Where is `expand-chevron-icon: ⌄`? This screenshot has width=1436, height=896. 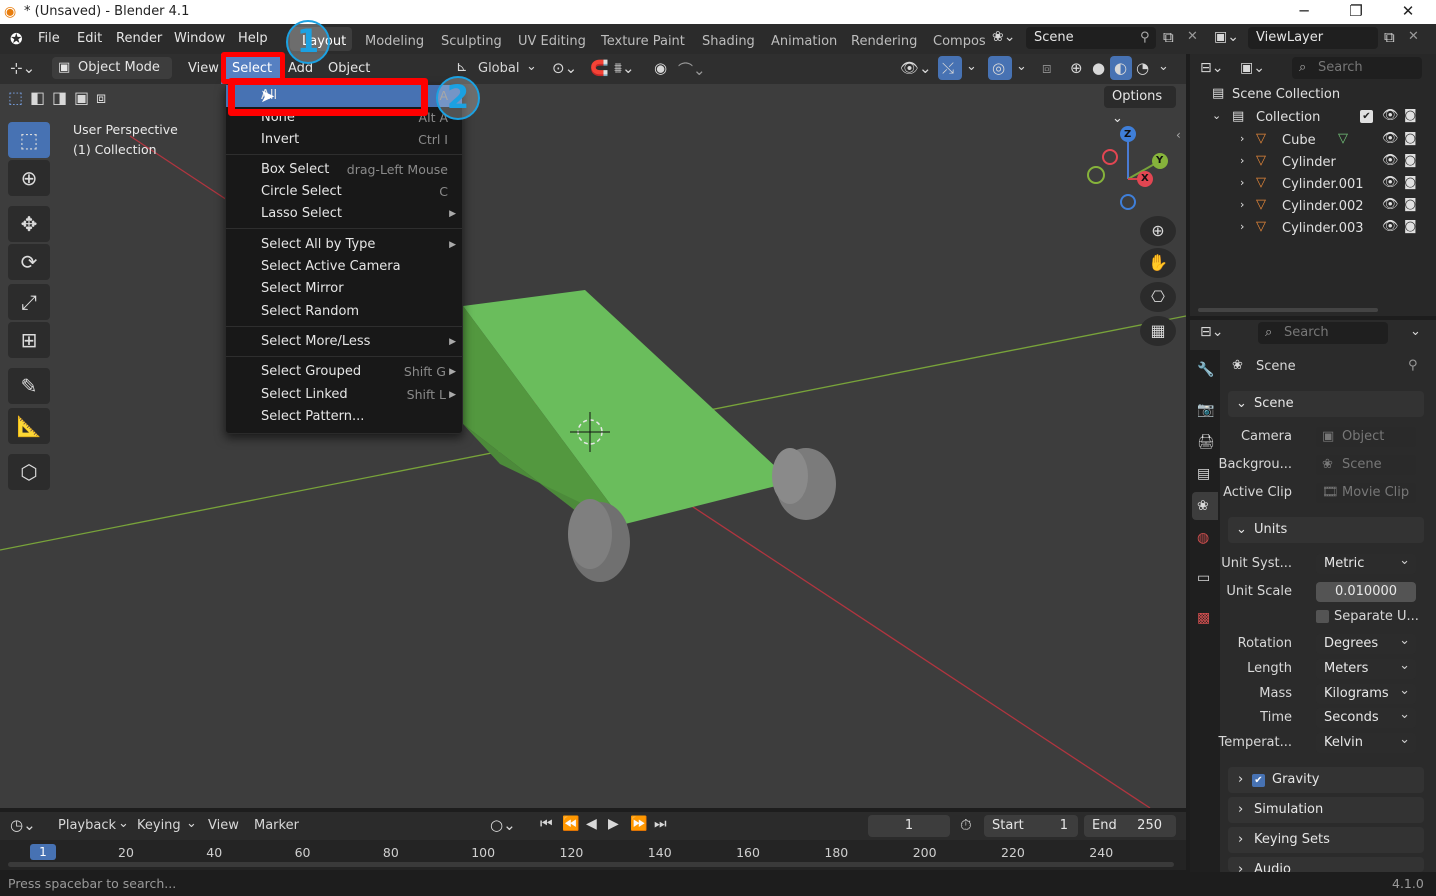
expand-chevron-icon: ⌄ is located at coordinates (1216, 115).